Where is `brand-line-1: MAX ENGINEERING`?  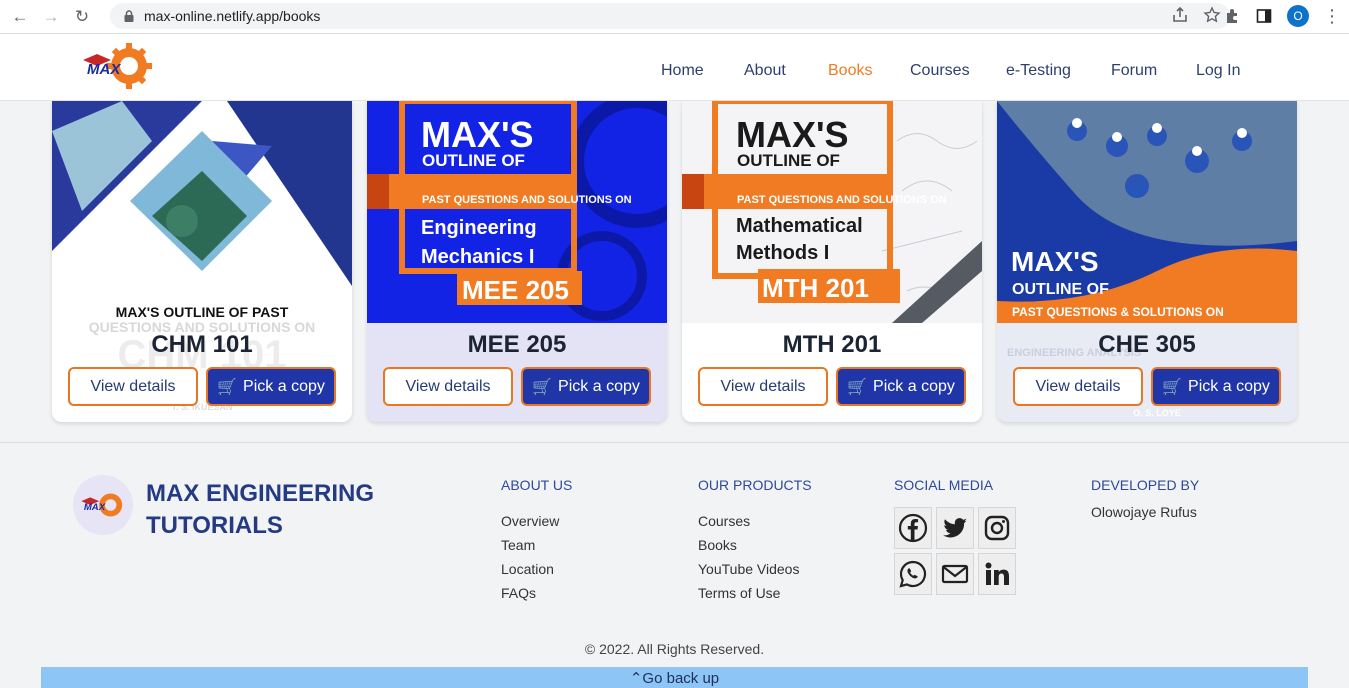 brand-line-1: MAX ENGINEERING is located at coordinates (260, 493).